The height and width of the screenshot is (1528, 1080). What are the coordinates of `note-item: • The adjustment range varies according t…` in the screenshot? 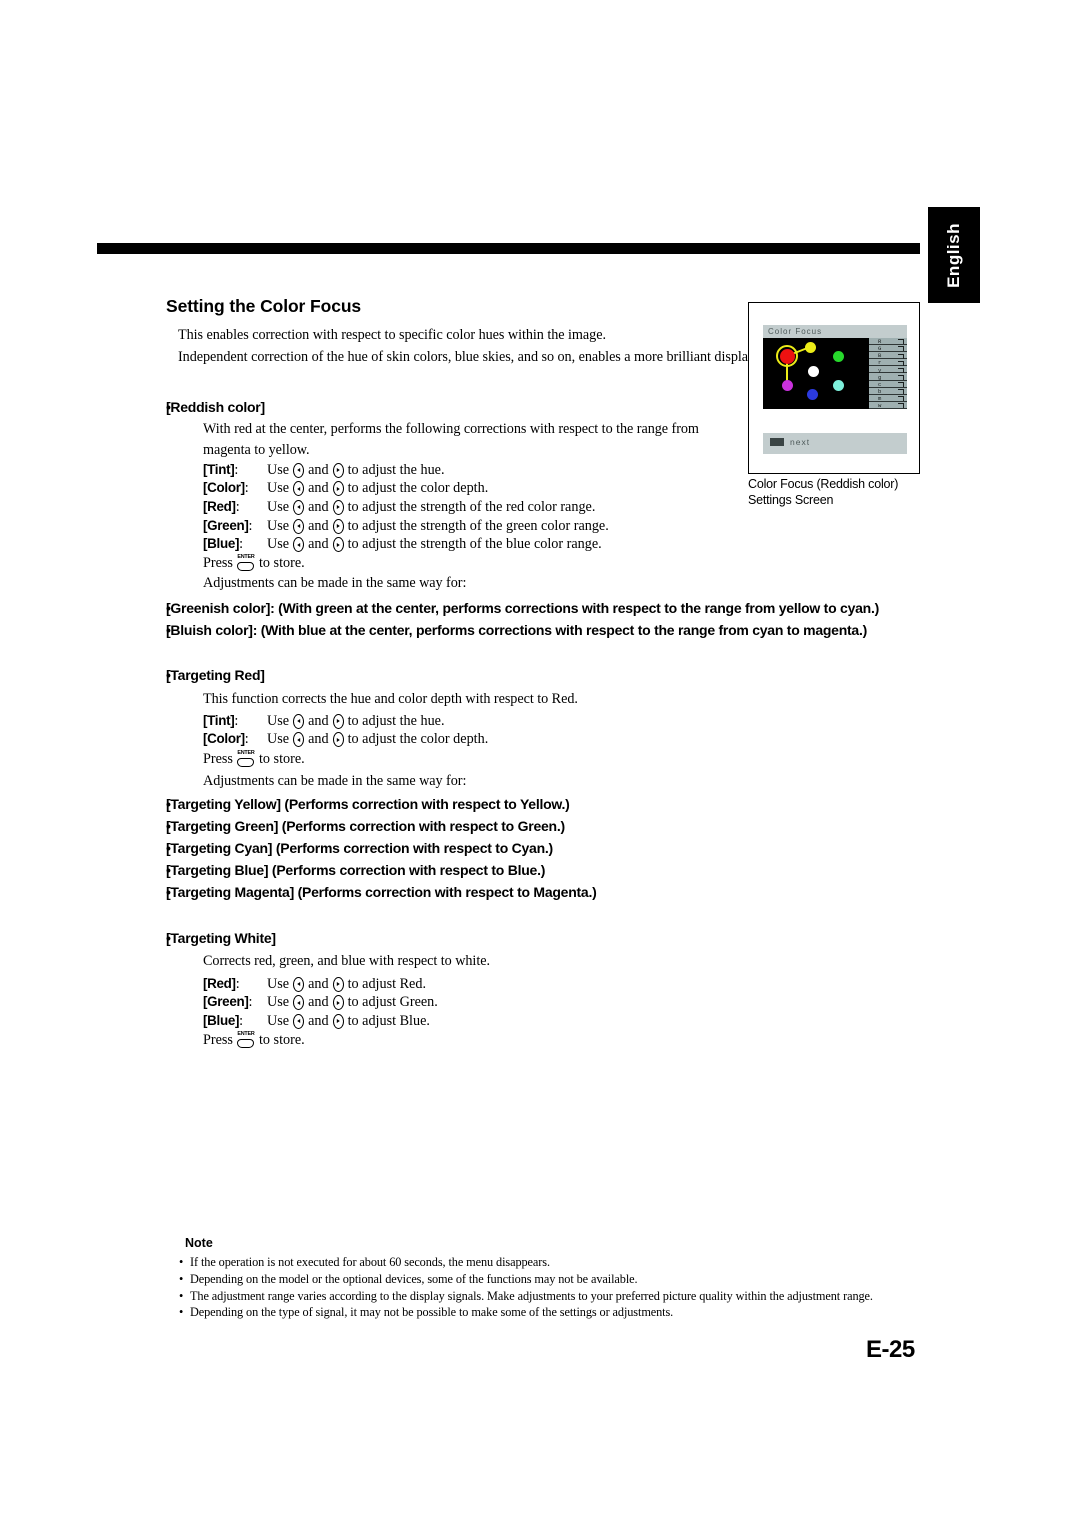 It's located at (539, 1296).